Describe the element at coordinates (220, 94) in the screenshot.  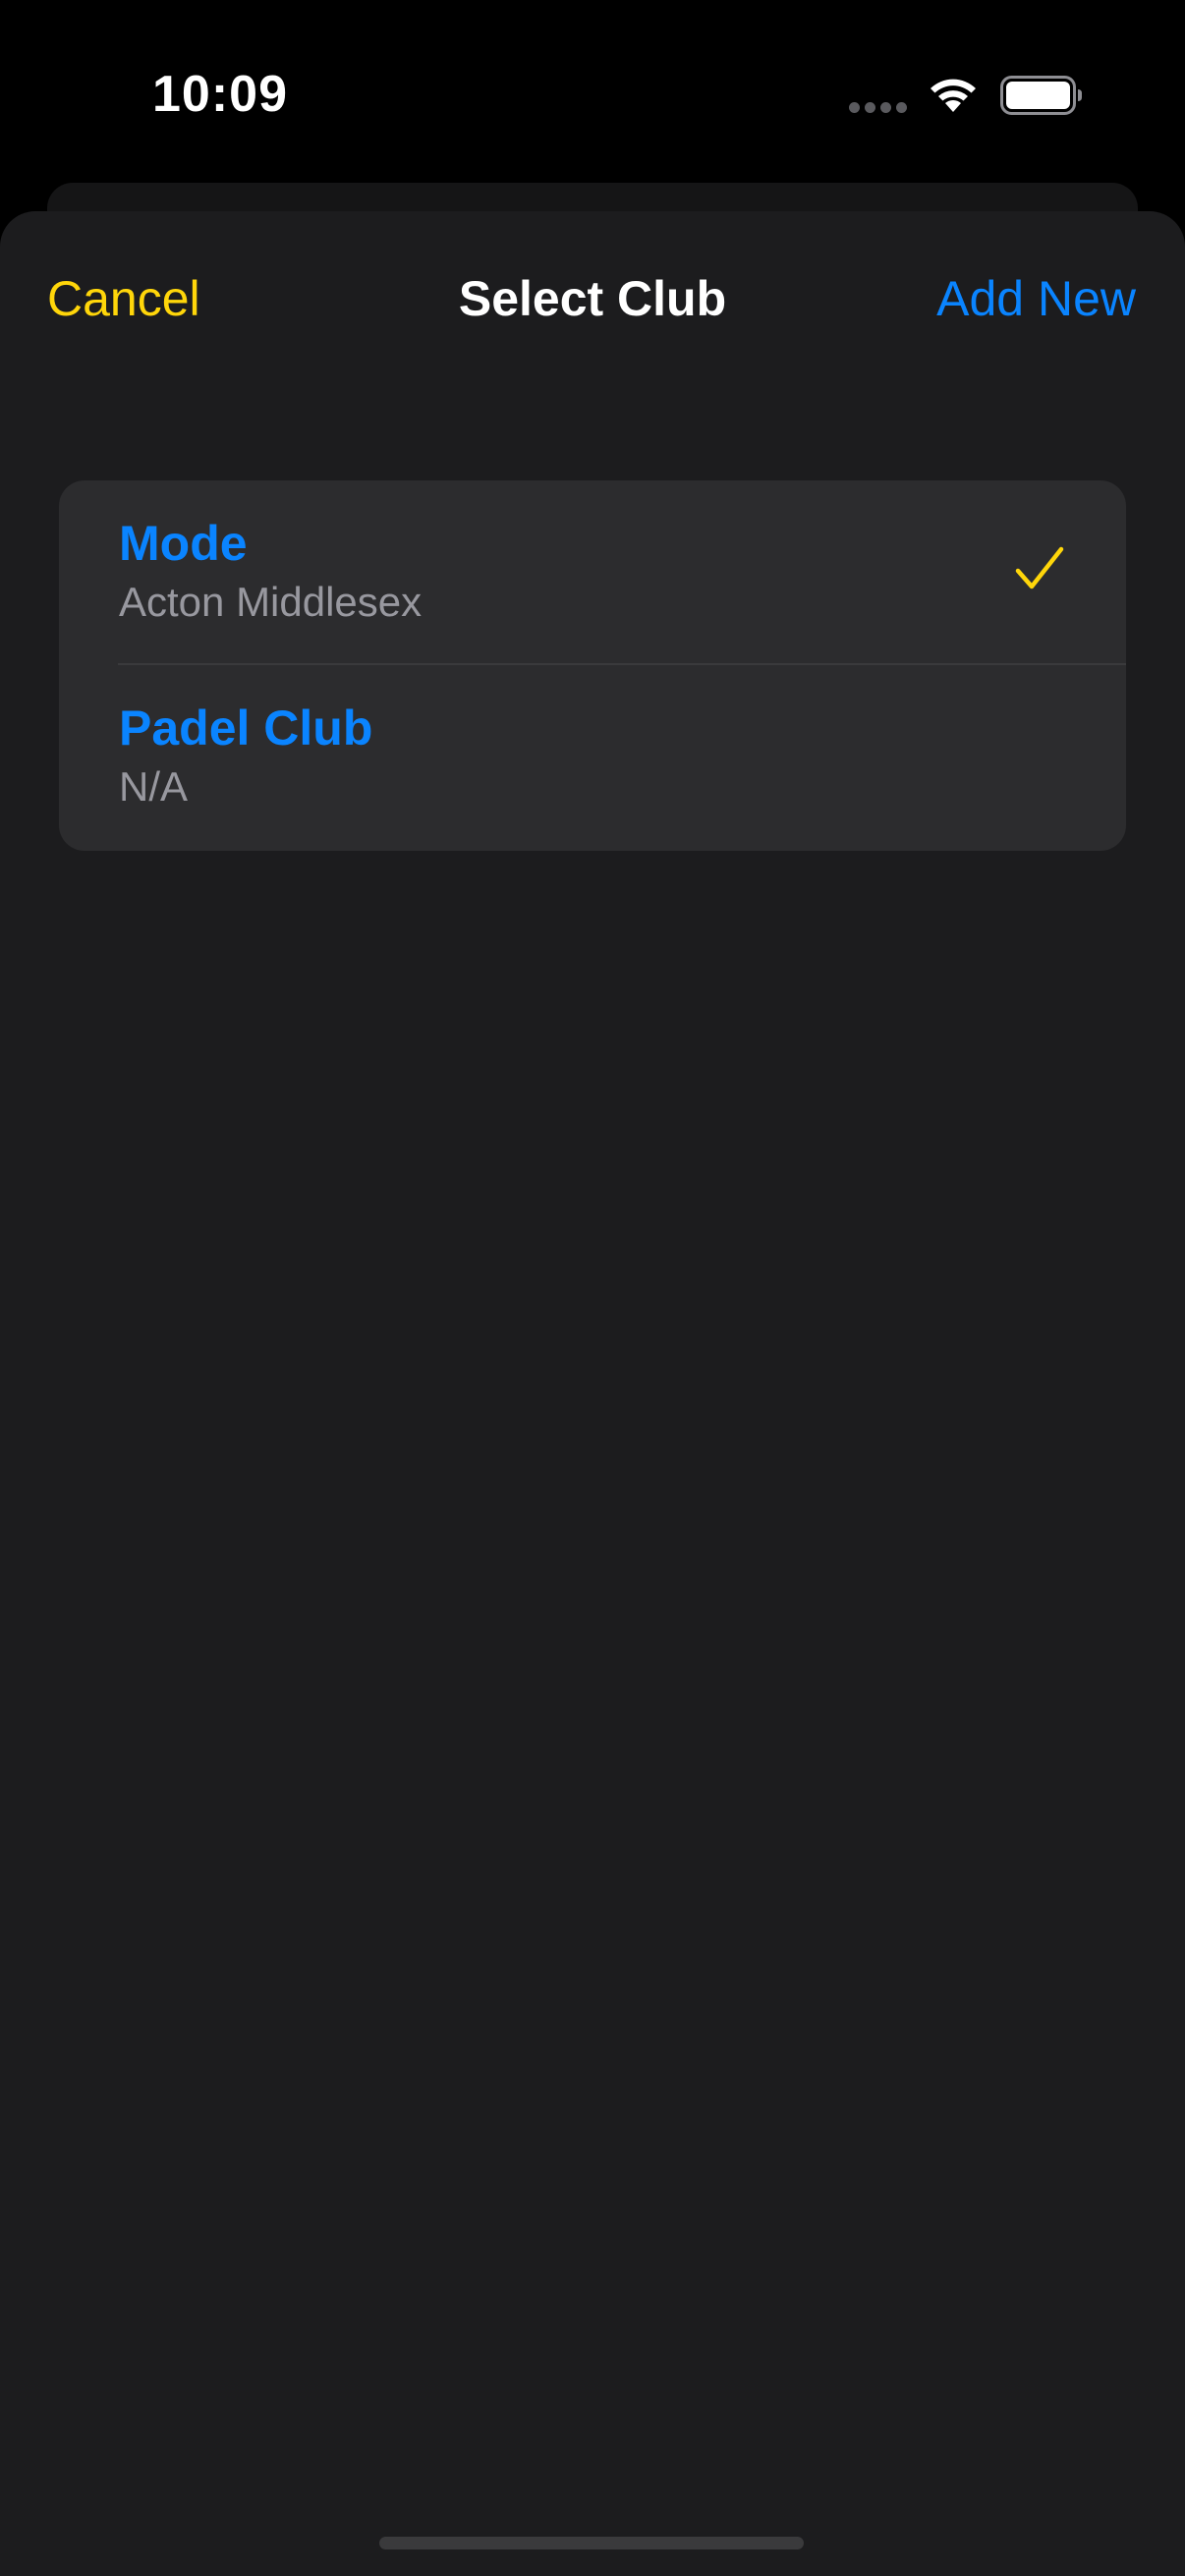
I see `status-time: 10:09` at that location.